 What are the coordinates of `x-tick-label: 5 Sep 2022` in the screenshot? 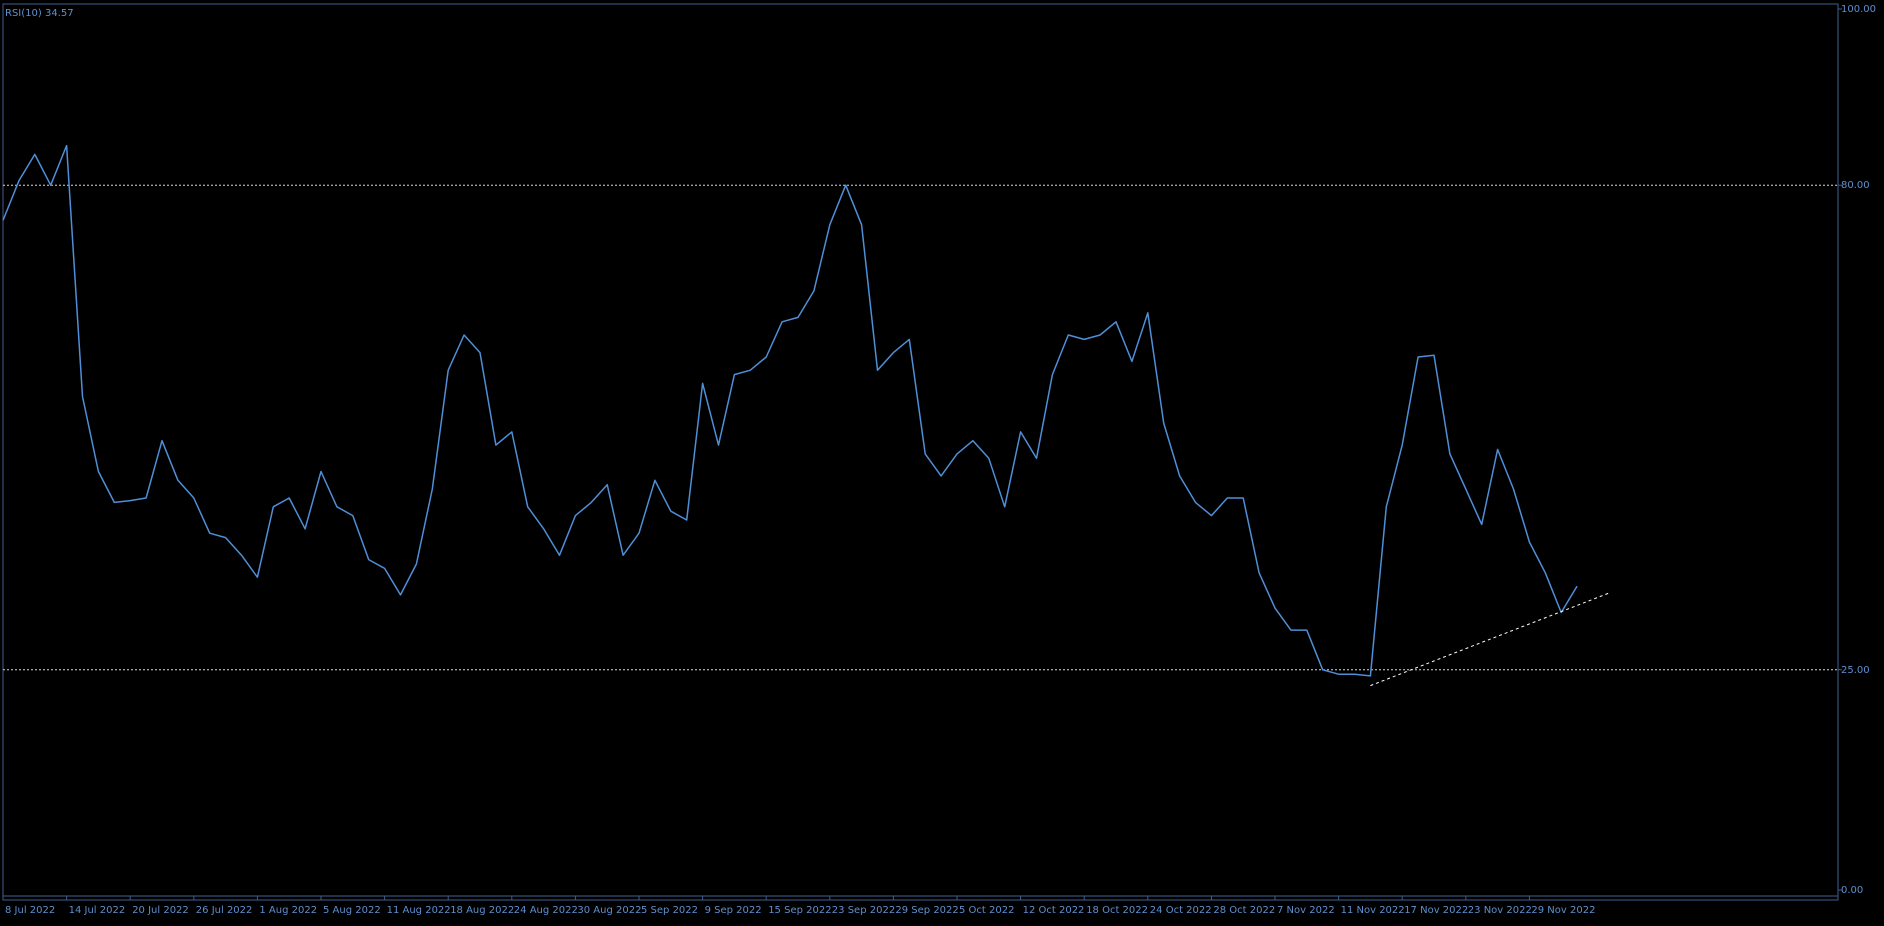 It's located at (669, 910).